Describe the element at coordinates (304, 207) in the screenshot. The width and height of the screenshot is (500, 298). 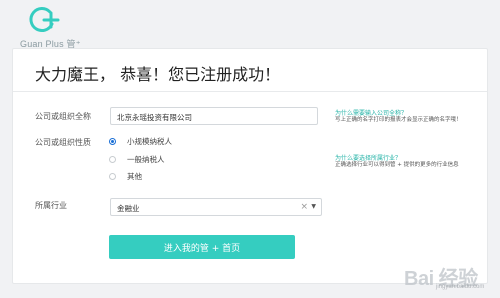
I see `clear-icon: ×` at that location.